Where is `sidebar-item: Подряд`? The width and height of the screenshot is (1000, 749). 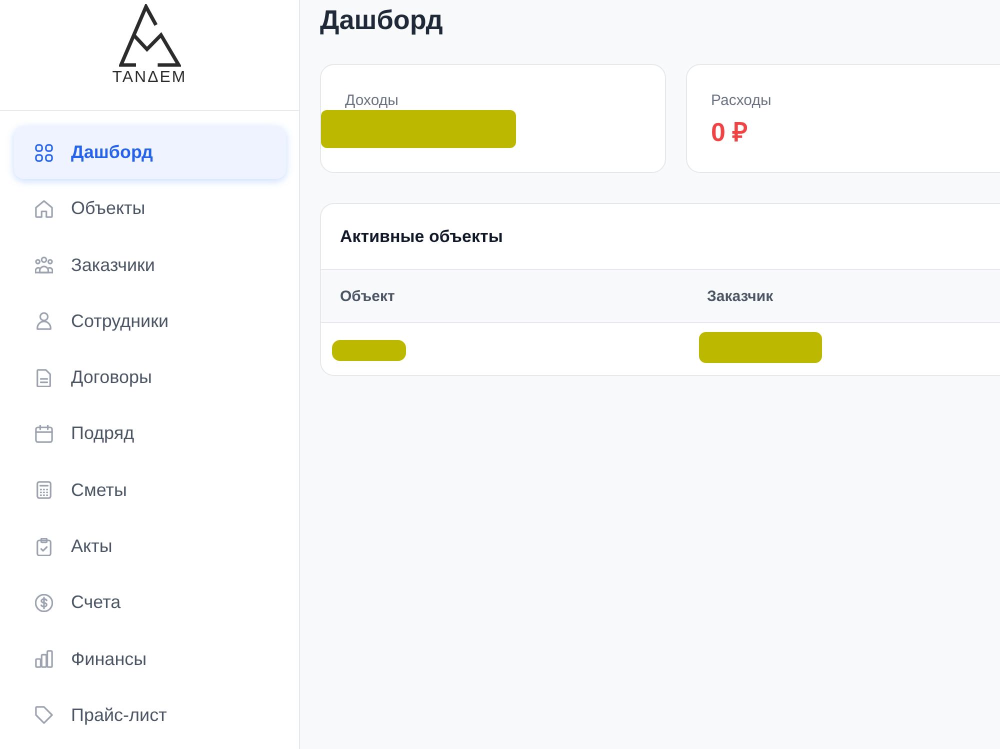 sidebar-item: Подряд is located at coordinates (150, 433).